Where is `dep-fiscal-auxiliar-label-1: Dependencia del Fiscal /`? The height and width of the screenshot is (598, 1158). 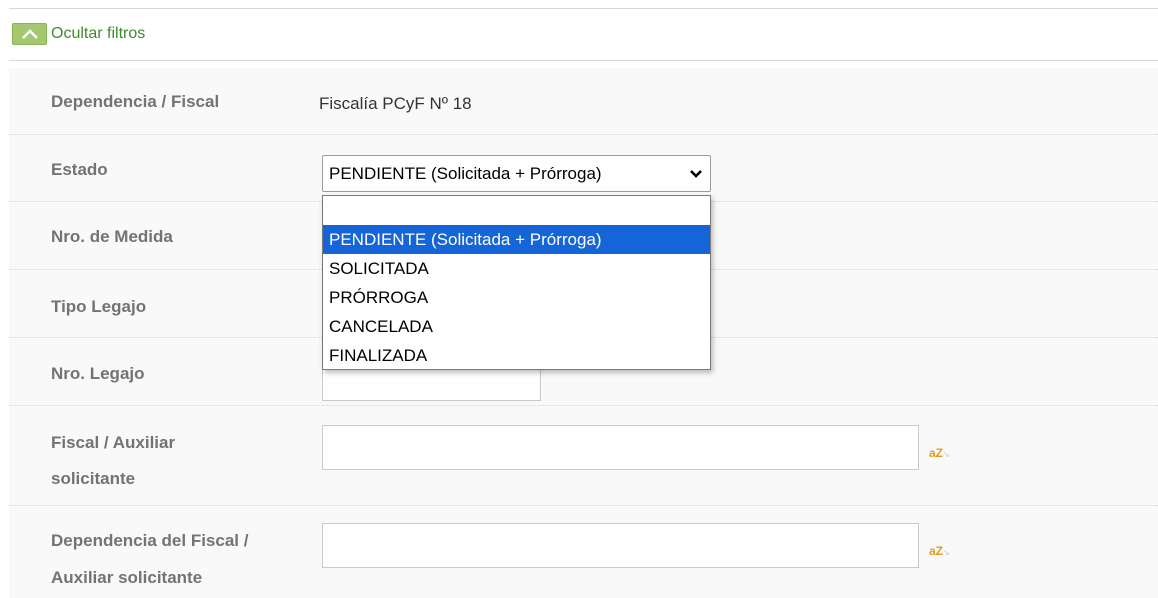
dep-fiscal-auxiliar-label-1: Dependencia del Fiscal / is located at coordinates (150, 540).